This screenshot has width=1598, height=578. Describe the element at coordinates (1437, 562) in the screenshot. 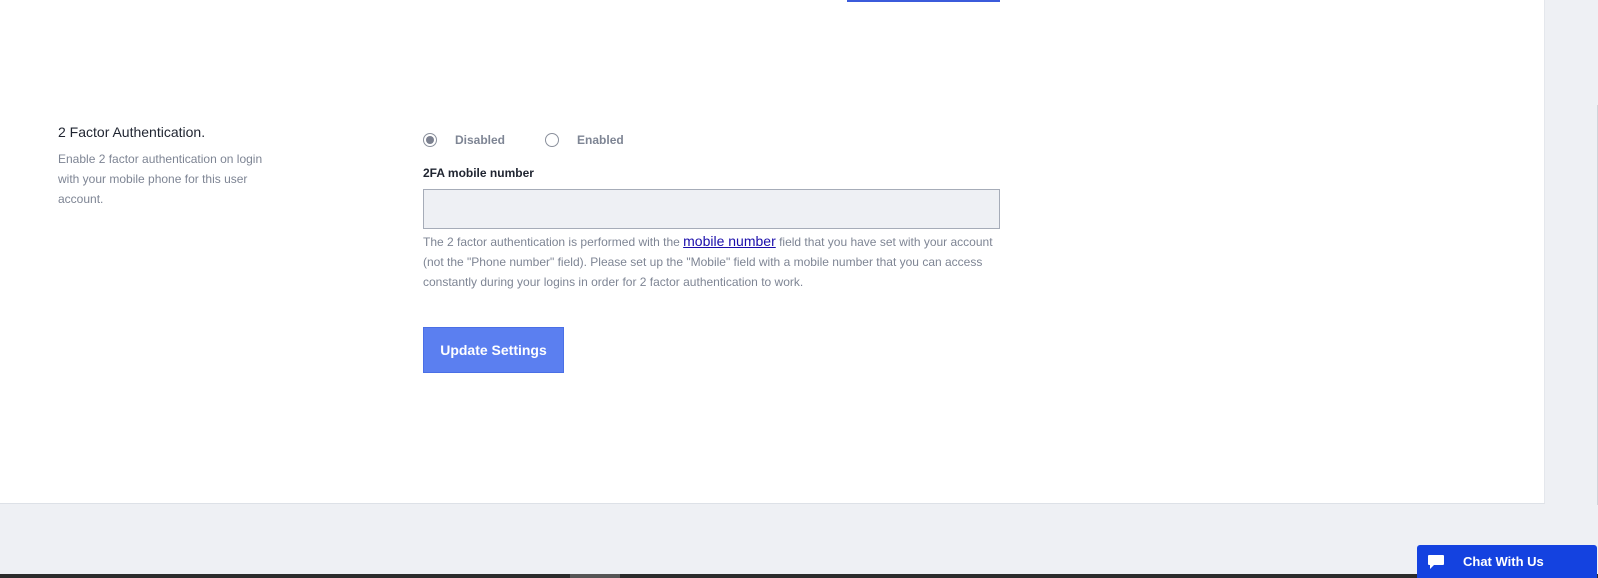

I see `chat-bubble-icon` at that location.